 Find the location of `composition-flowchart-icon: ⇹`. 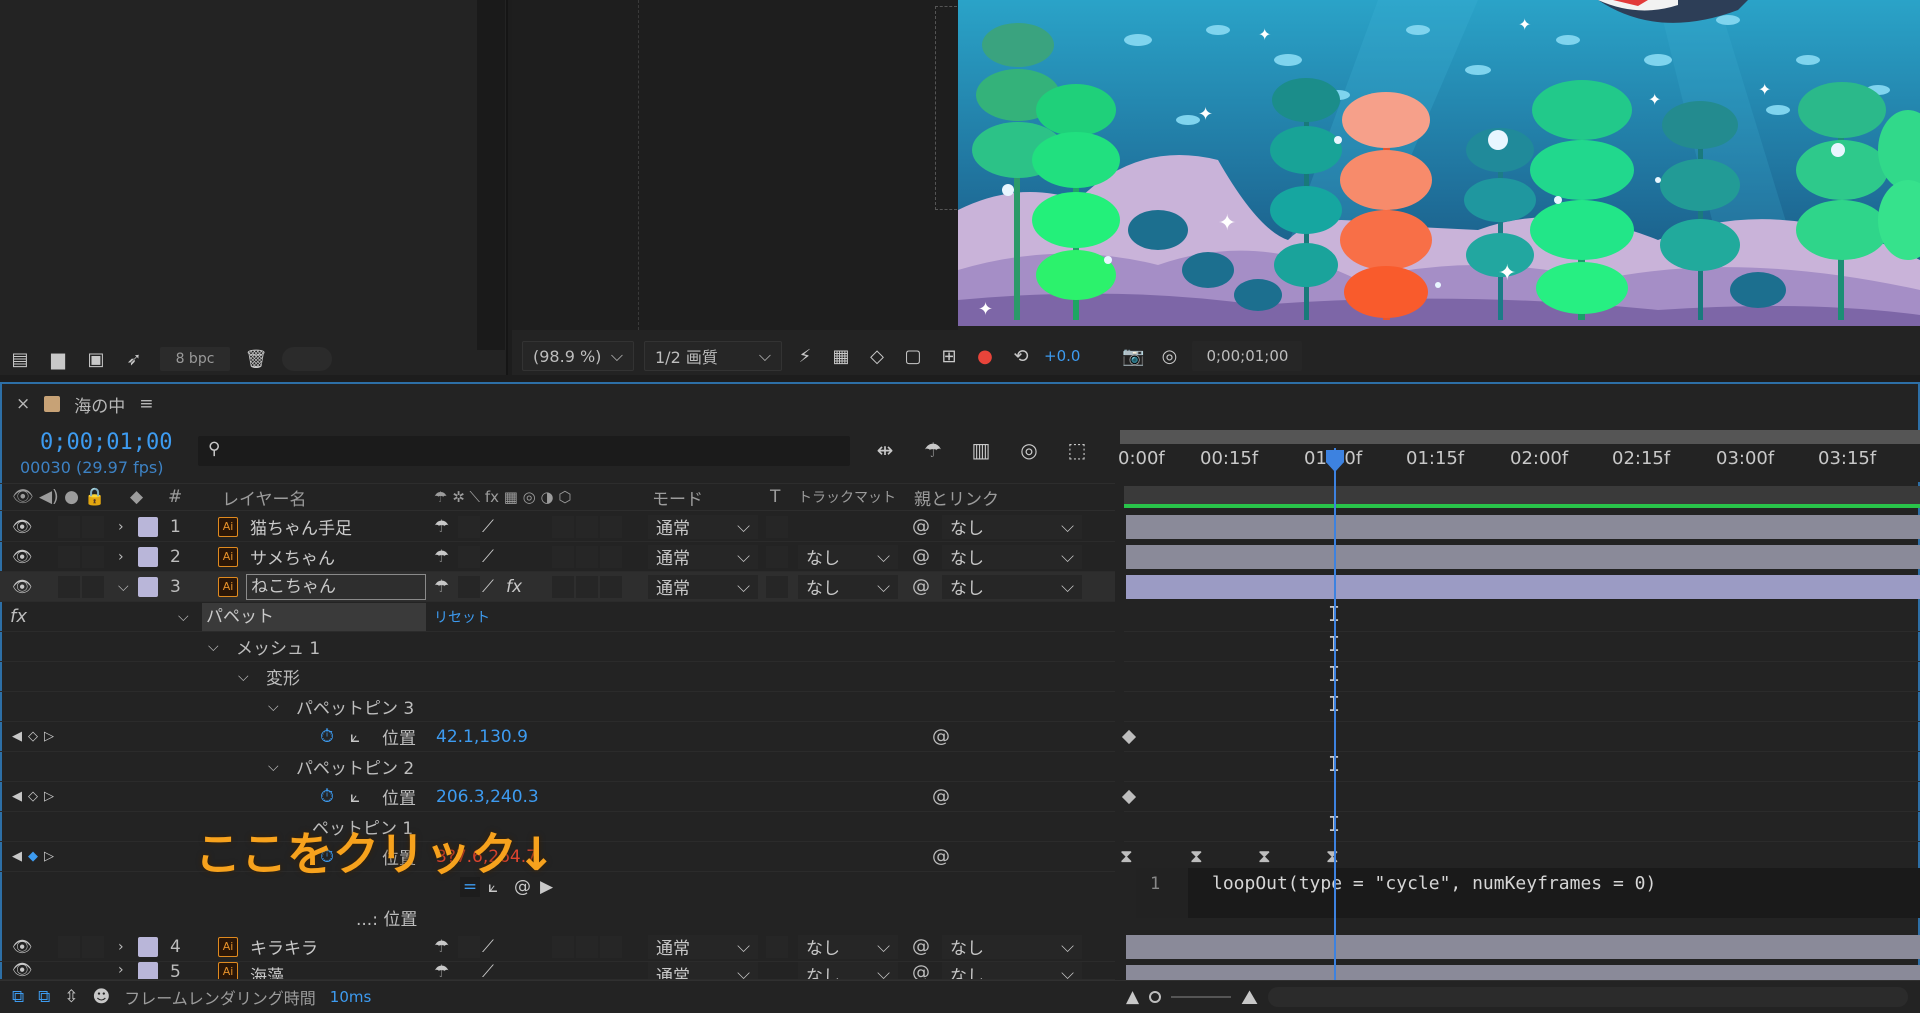

composition-flowchart-icon: ⇹ is located at coordinates (885, 450).